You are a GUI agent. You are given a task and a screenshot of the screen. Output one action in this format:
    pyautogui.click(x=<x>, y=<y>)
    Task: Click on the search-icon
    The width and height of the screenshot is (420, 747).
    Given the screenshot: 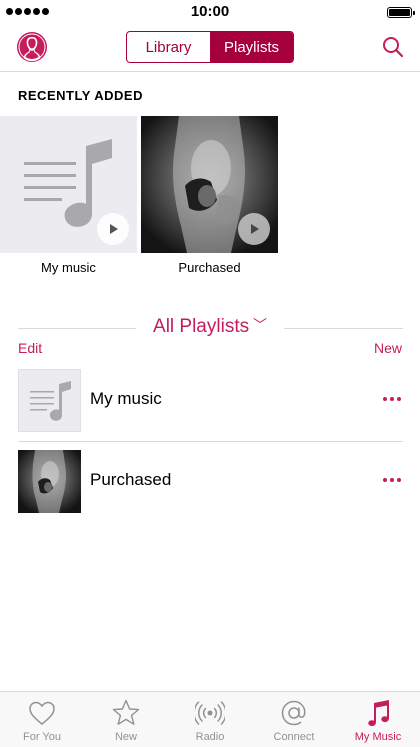 What is the action you would take?
    pyautogui.click(x=393, y=47)
    